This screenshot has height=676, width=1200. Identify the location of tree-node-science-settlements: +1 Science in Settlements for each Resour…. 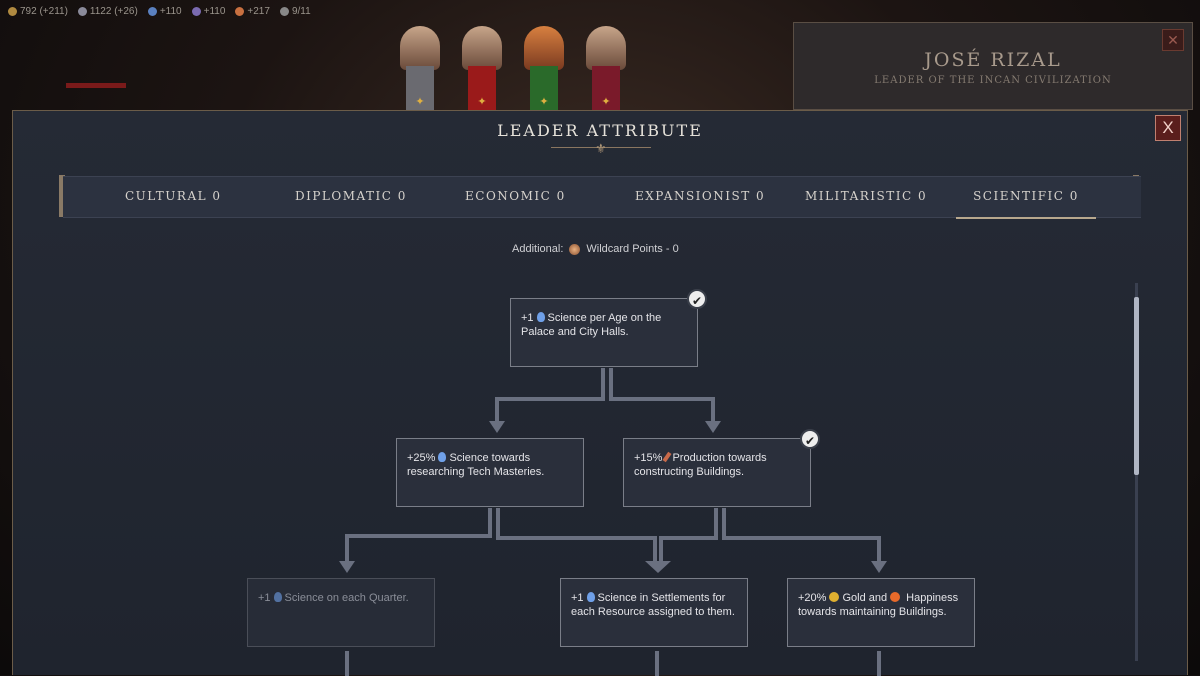
(654, 612).